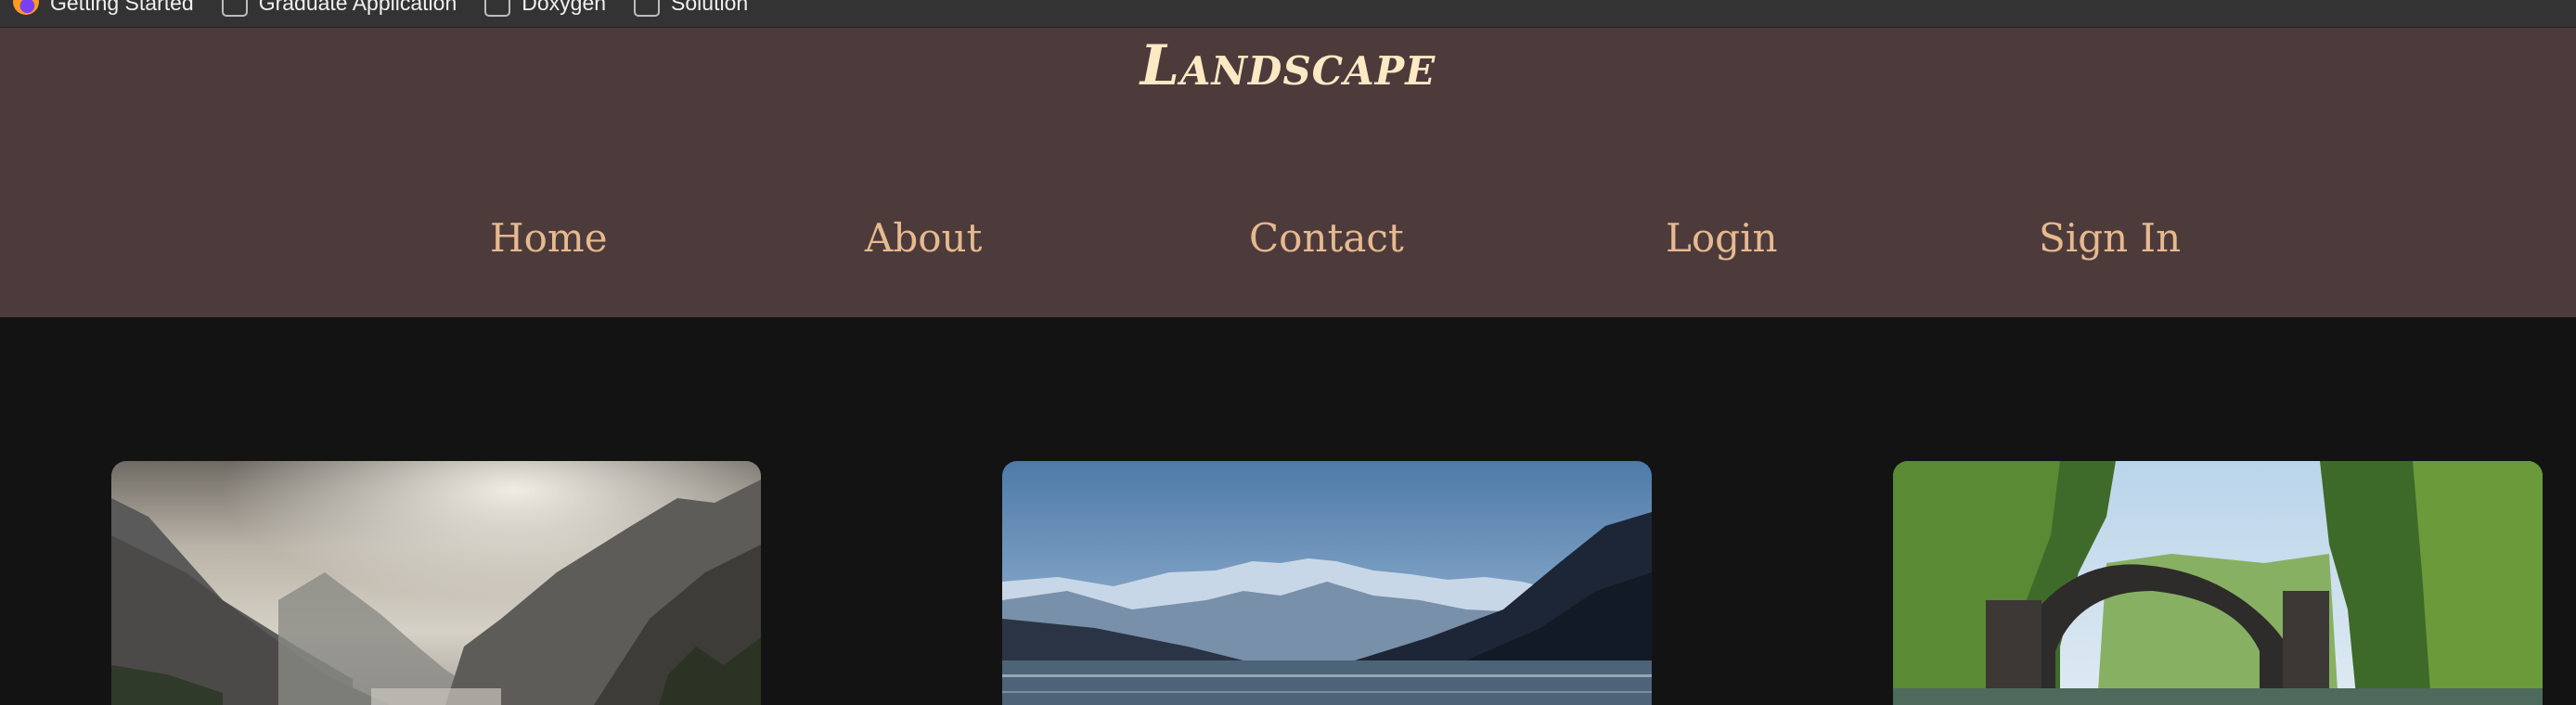 The image size is (2576, 705). Describe the element at coordinates (564, 8) in the screenshot. I see `bookmark-label: Doxygen` at that location.